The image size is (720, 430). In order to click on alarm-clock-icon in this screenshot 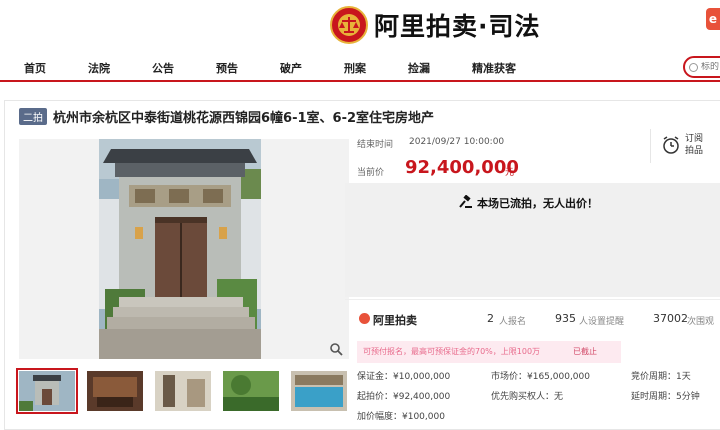, I will do `click(671, 145)`.